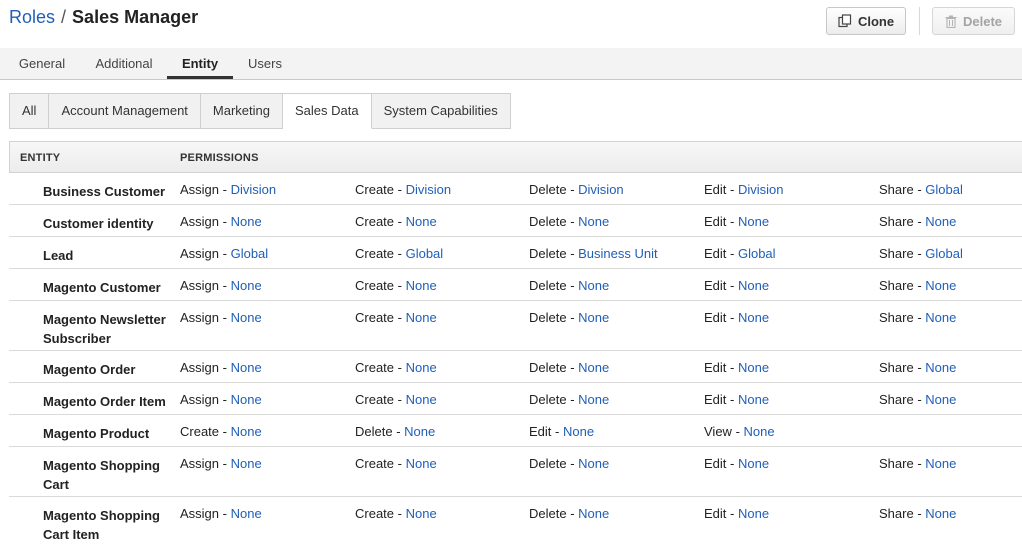 This screenshot has height=546, width=1022. What do you see at coordinates (441, 111) in the screenshot?
I see `subtab-system-capabilities: System Capabilities` at bounding box center [441, 111].